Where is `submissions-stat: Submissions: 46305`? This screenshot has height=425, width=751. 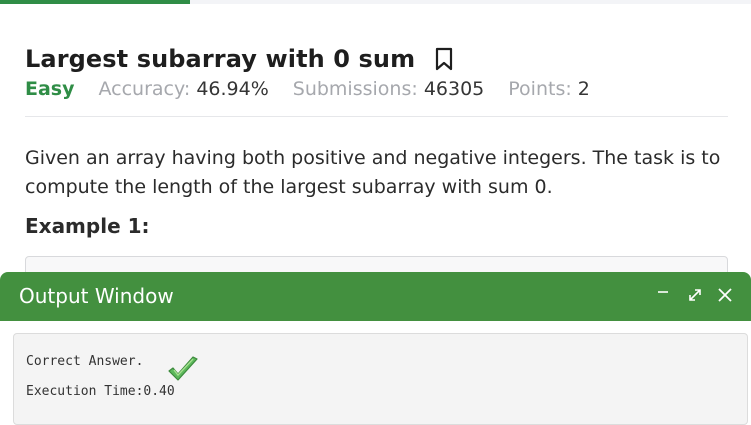 submissions-stat: Submissions: 46305 is located at coordinates (389, 89).